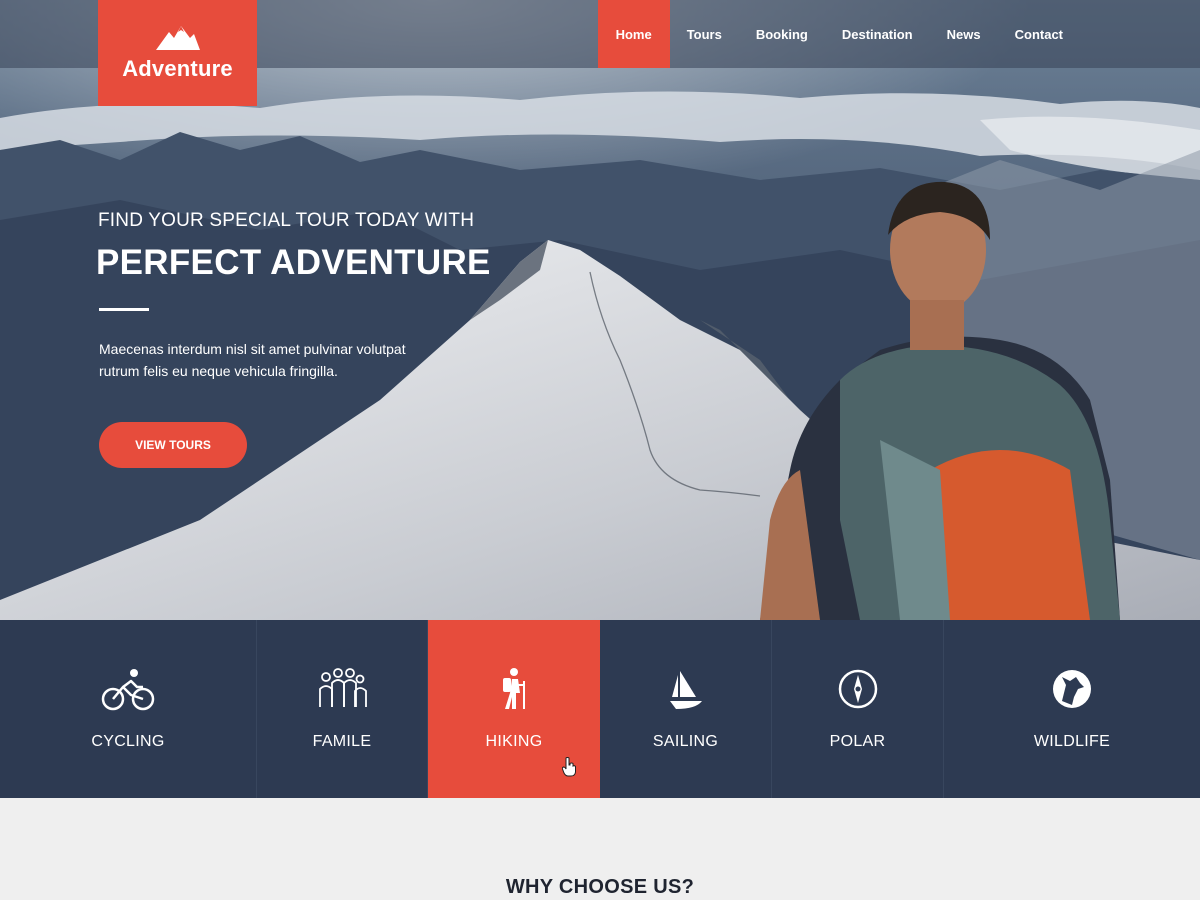 The height and width of the screenshot is (900, 1200). Describe the element at coordinates (685, 741) in the screenshot. I see `category-label: SAILING` at that location.